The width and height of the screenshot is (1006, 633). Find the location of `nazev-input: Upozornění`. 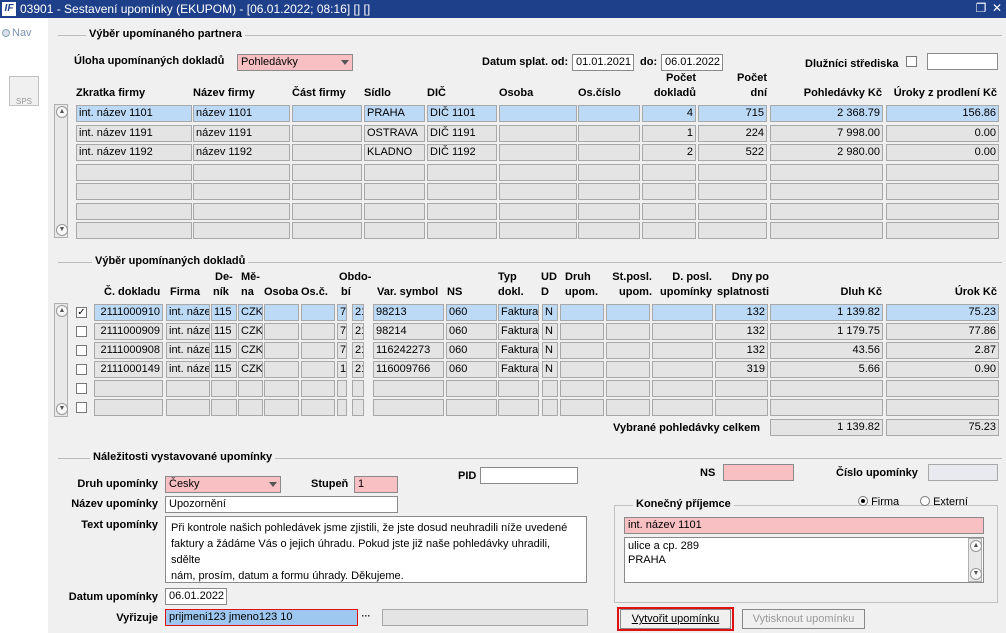

nazev-input: Upozornění is located at coordinates (281, 504).